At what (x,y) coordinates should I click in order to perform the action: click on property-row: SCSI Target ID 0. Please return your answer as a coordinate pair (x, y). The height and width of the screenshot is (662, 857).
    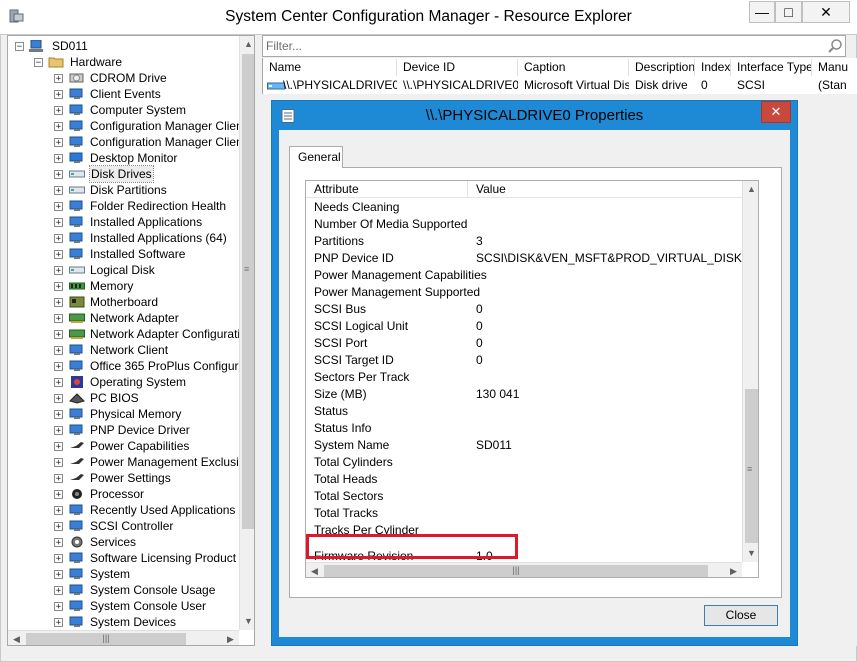
    Looking at the image, I should click on (524, 360).